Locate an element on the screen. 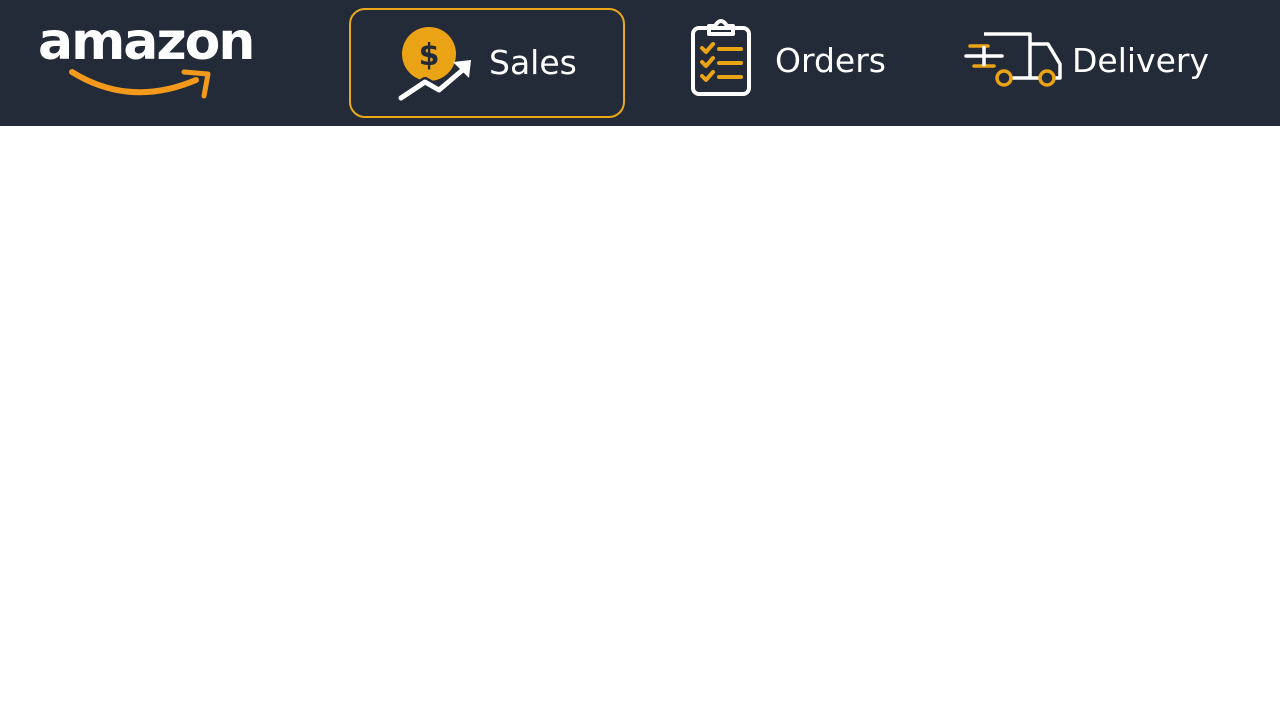 The width and height of the screenshot is (1280, 720). tab-orders: Orders is located at coordinates (785, 63).